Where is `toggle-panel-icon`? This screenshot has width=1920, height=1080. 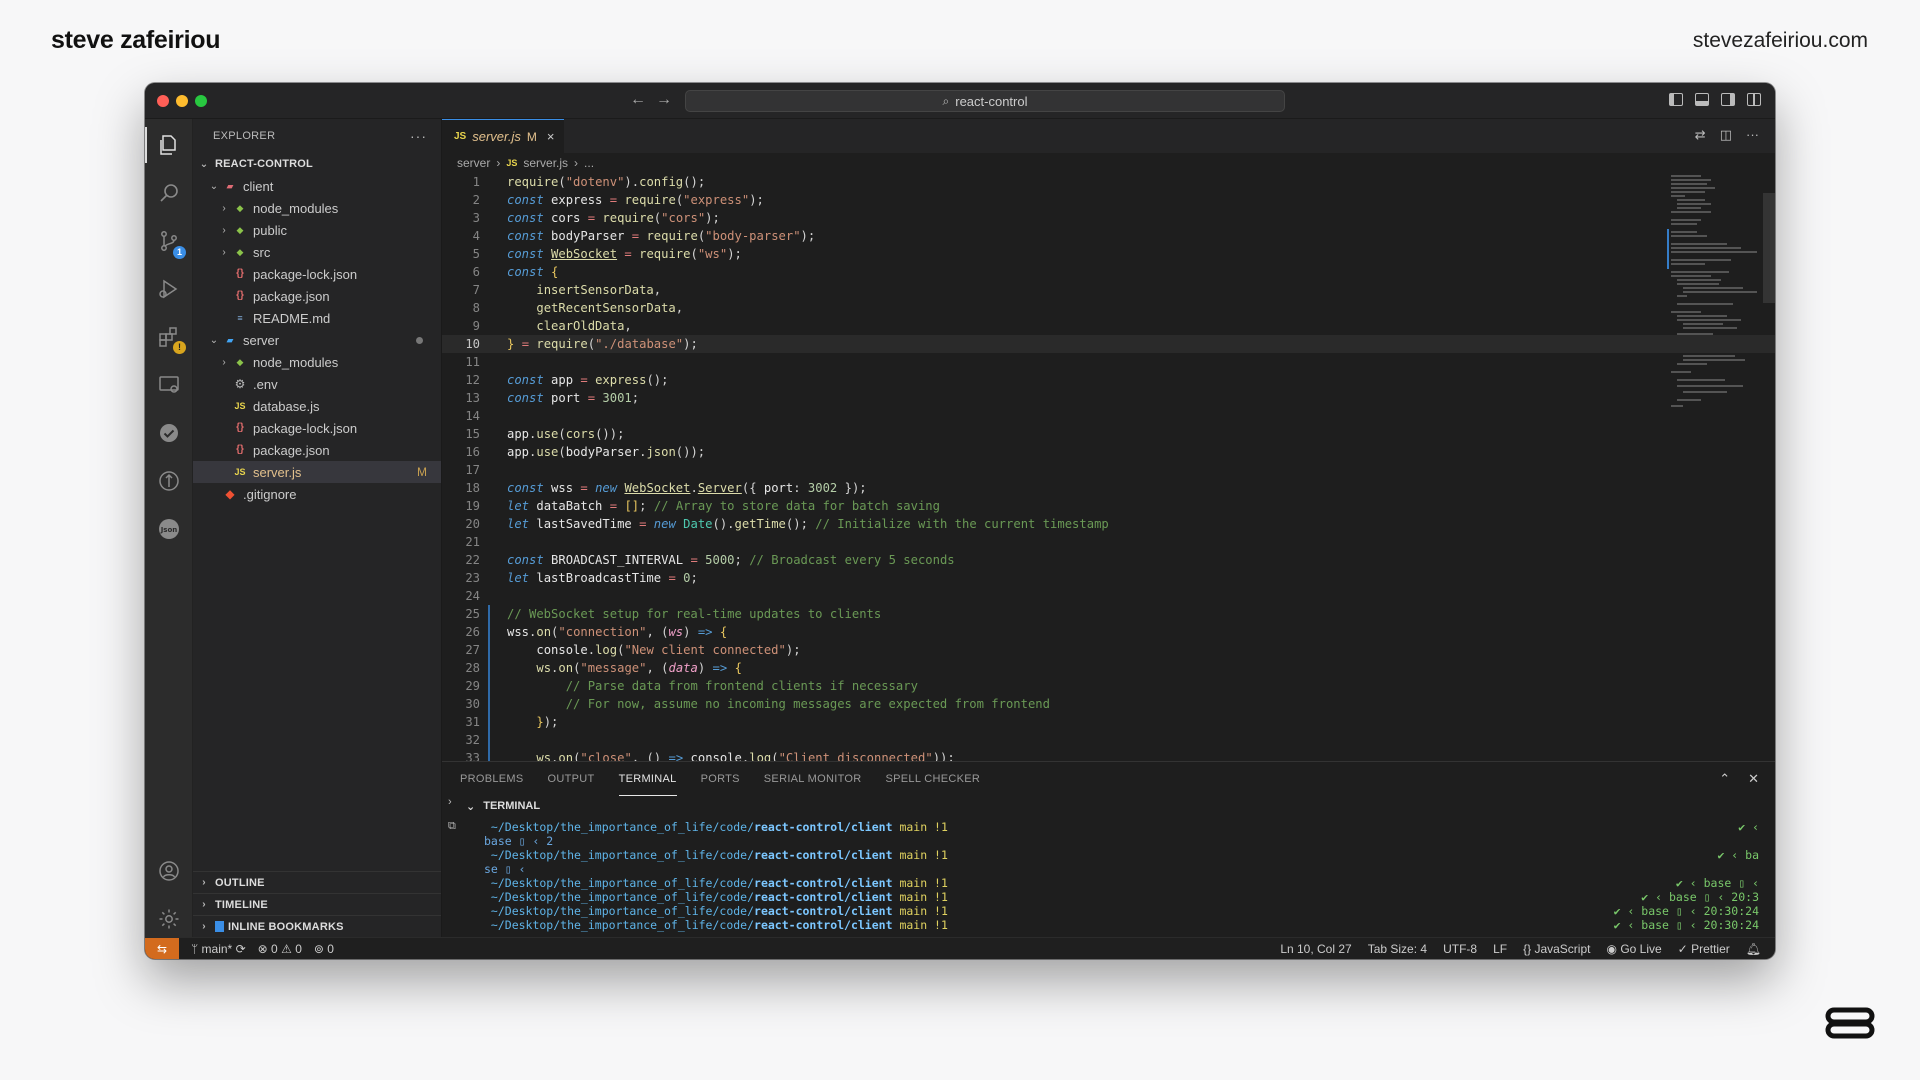 toggle-panel-icon is located at coordinates (1702, 99).